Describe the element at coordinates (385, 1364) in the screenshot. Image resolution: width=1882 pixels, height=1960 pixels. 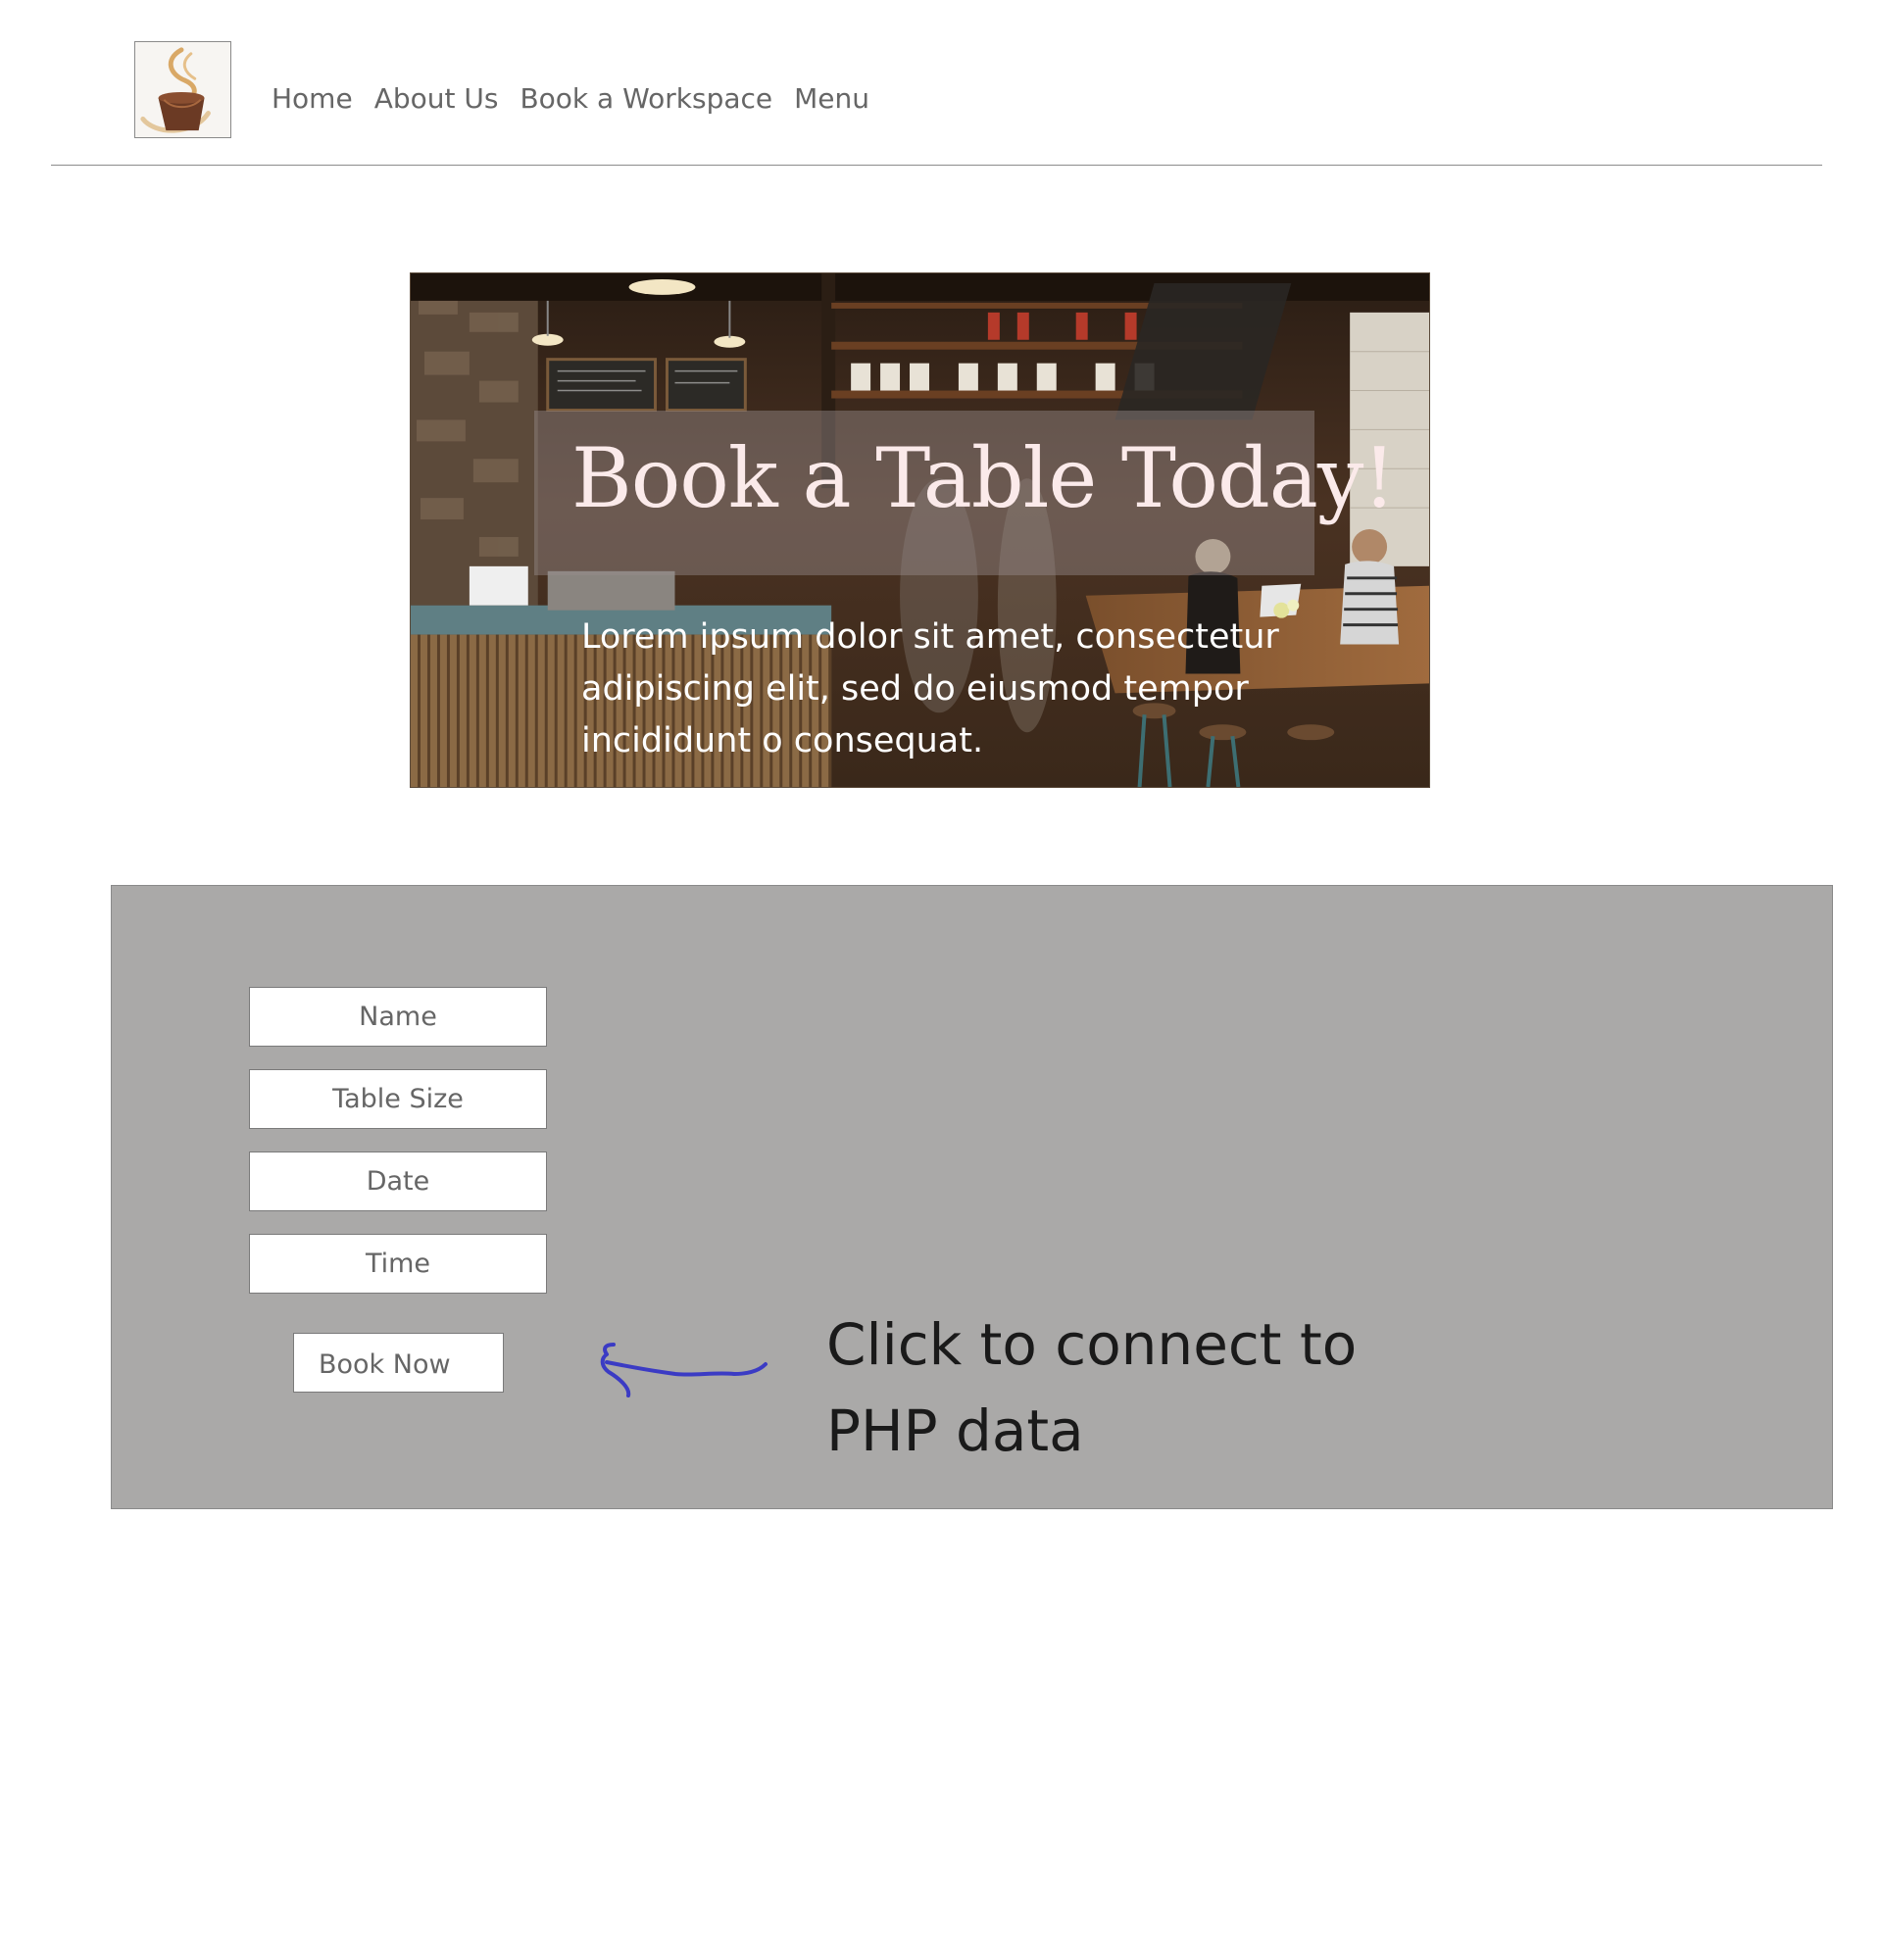
I see `book-now-label: Book Now` at that location.